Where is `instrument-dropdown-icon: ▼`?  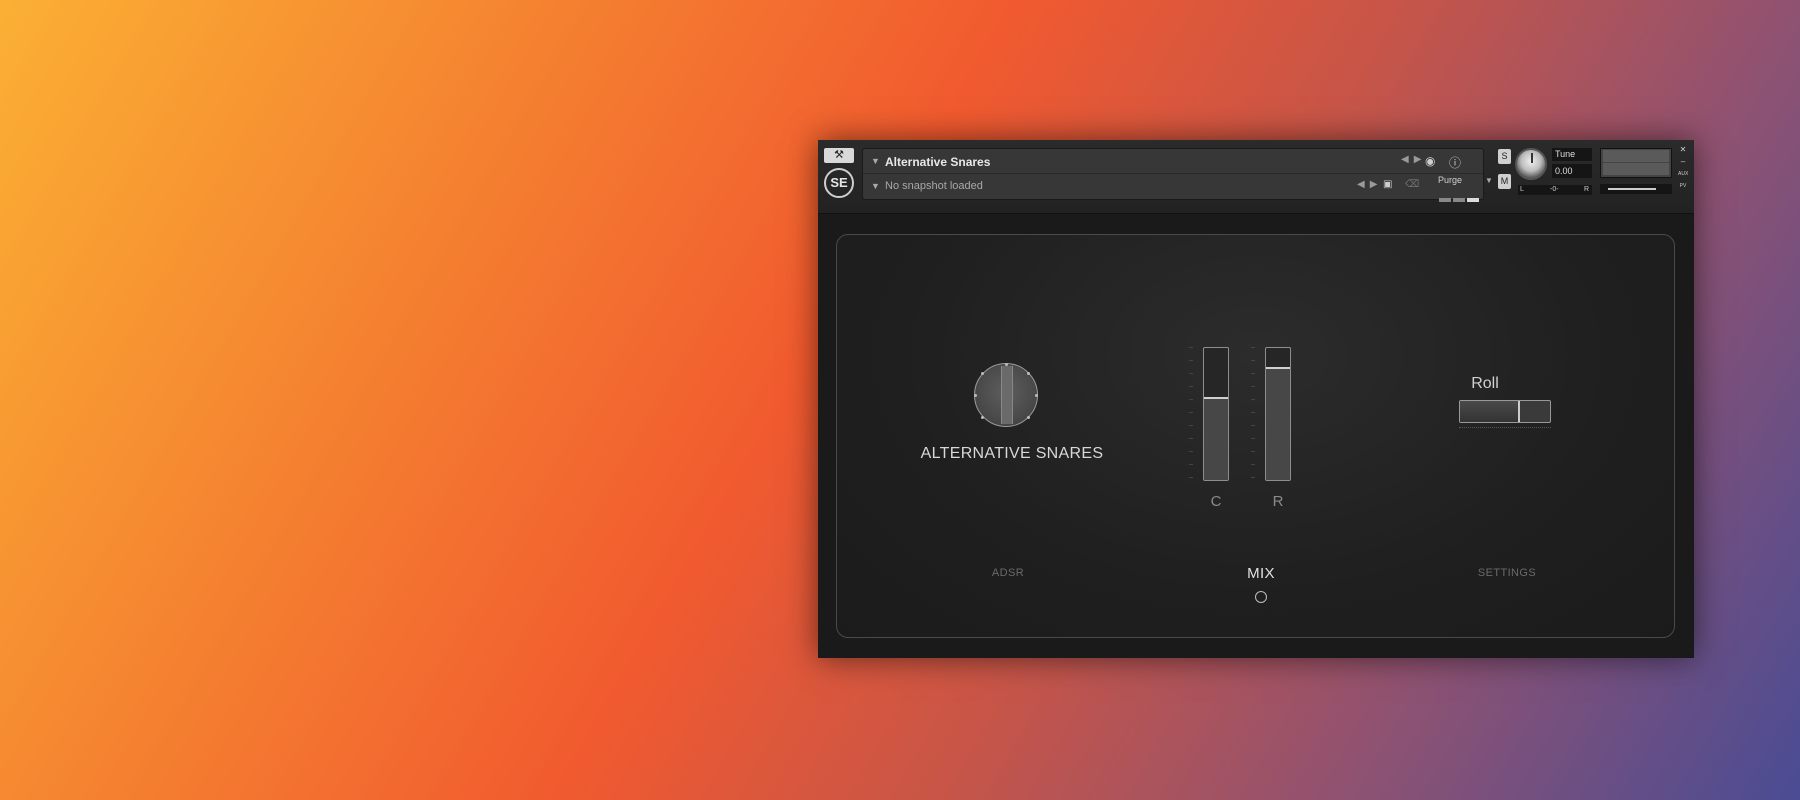 instrument-dropdown-icon: ▼ is located at coordinates (875, 161).